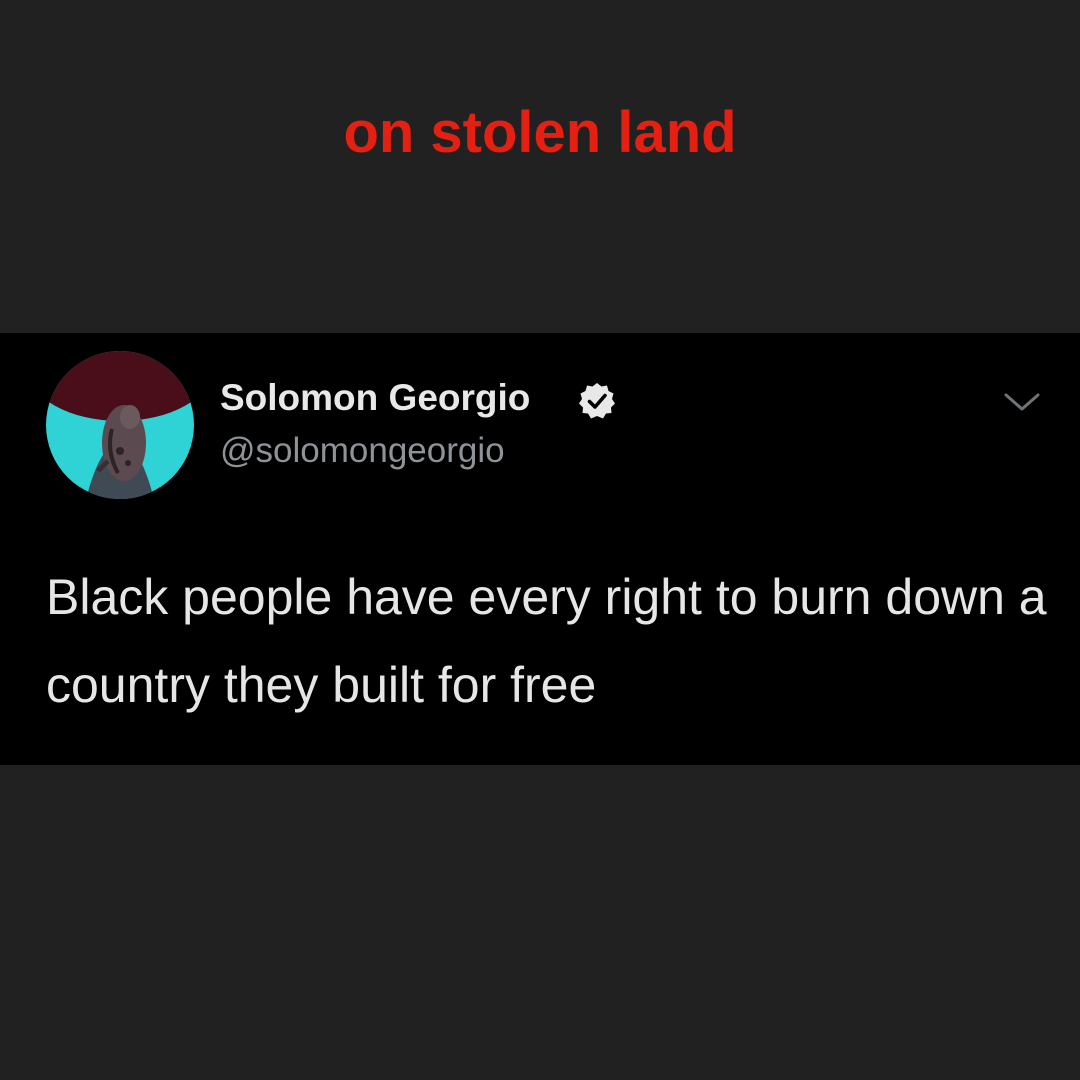 The height and width of the screenshot is (1080, 1080). Describe the element at coordinates (540, 132) in the screenshot. I see `caption-text: on stolen land` at that location.